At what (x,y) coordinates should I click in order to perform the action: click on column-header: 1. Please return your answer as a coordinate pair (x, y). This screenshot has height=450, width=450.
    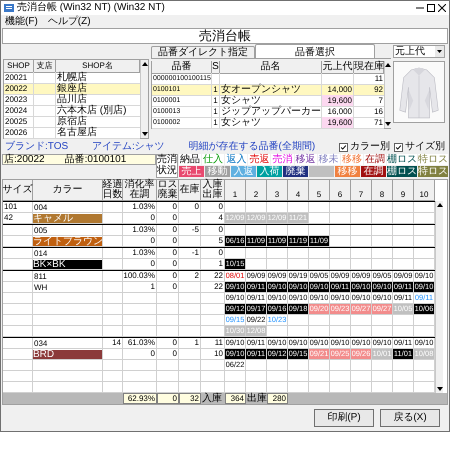
    Looking at the image, I should click on (235, 190).